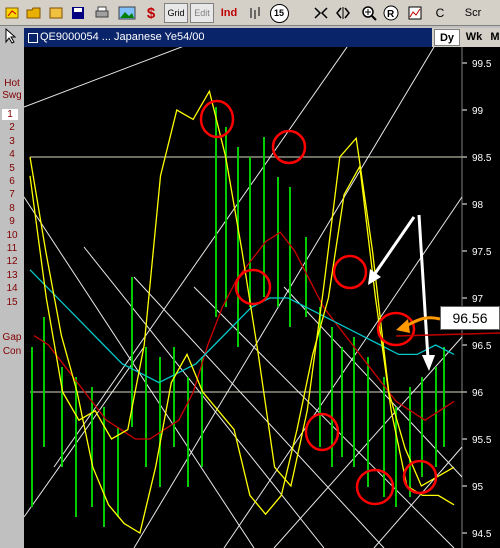  Describe the element at coordinates (482, 346) in the screenshot. I see `y-tick-label: 96.5` at that location.